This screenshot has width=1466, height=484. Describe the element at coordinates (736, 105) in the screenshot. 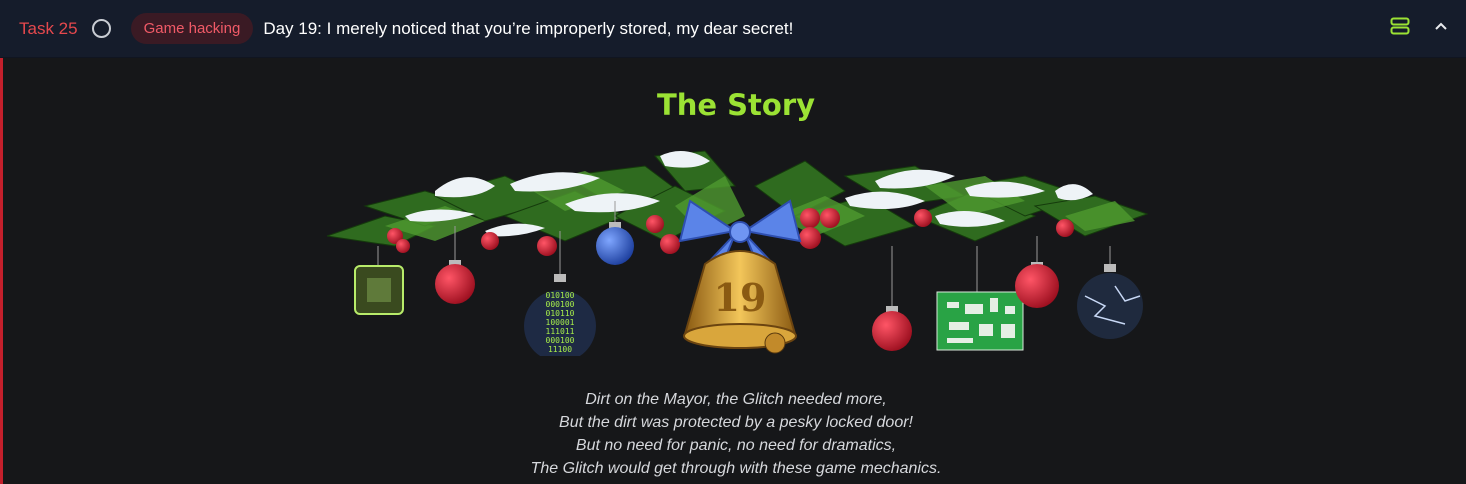

I see `story-heading: The Story` at that location.